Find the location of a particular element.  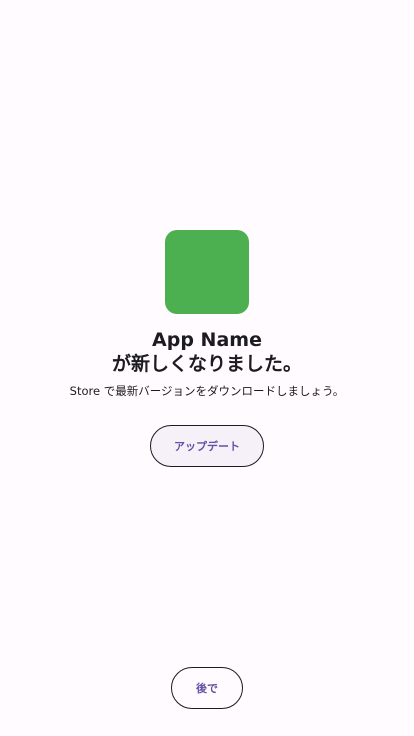

app-icon is located at coordinates (207, 272).